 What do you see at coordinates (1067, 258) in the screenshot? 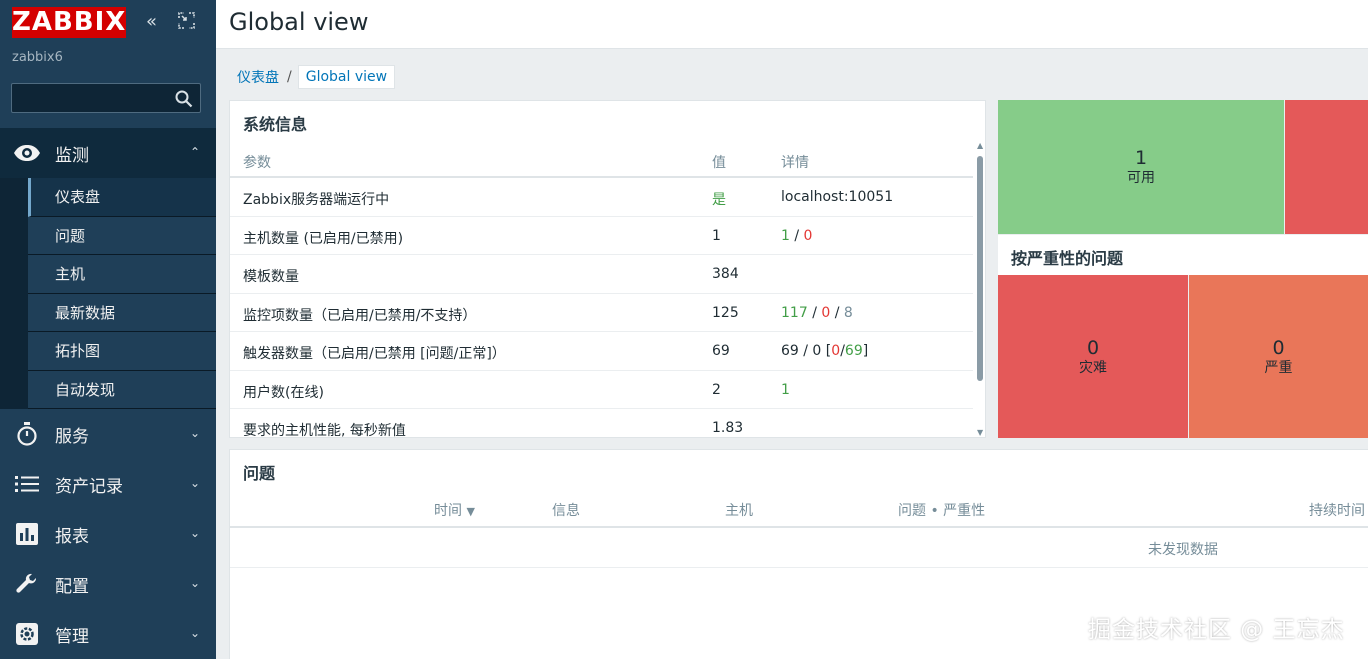
I see `widget-title: 按严重性的问题` at bounding box center [1067, 258].